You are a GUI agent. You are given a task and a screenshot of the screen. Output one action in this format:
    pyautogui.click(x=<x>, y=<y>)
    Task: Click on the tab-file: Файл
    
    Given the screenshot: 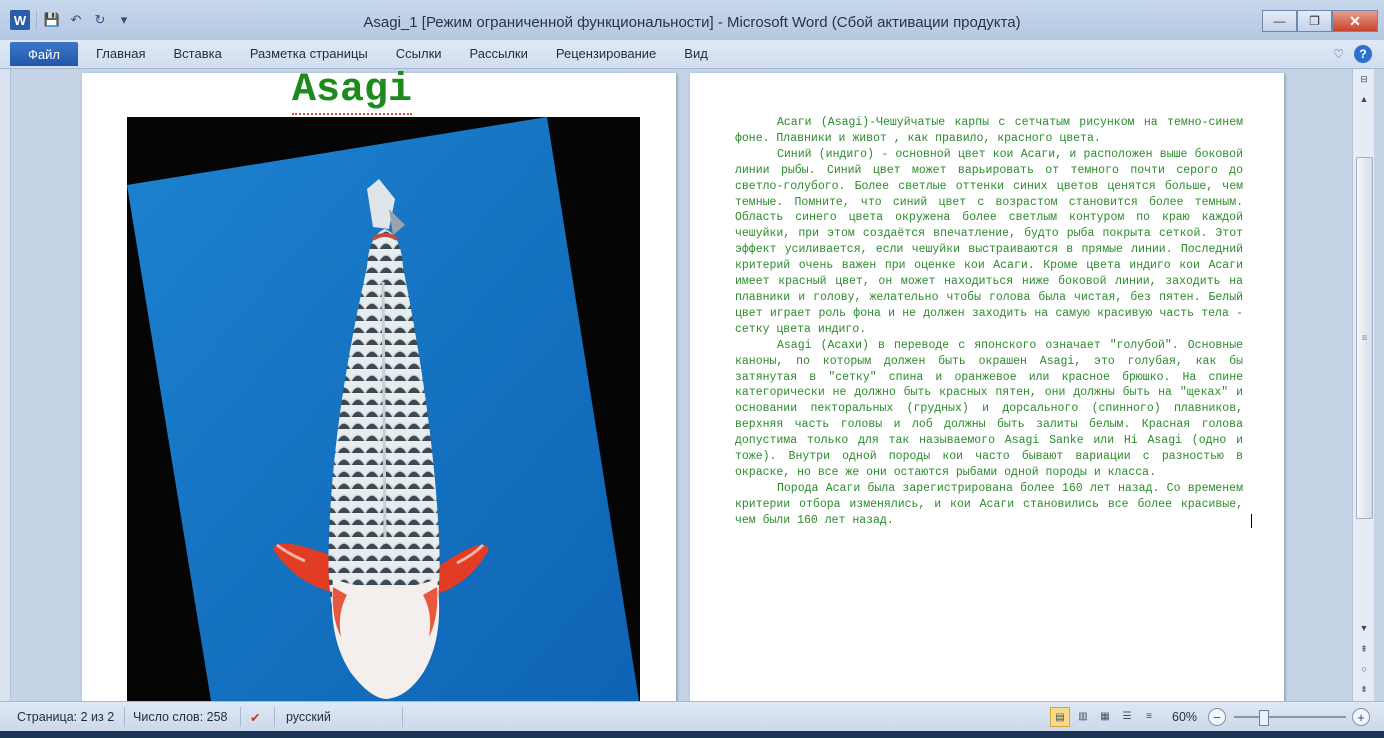 What is the action you would take?
    pyautogui.click(x=44, y=54)
    